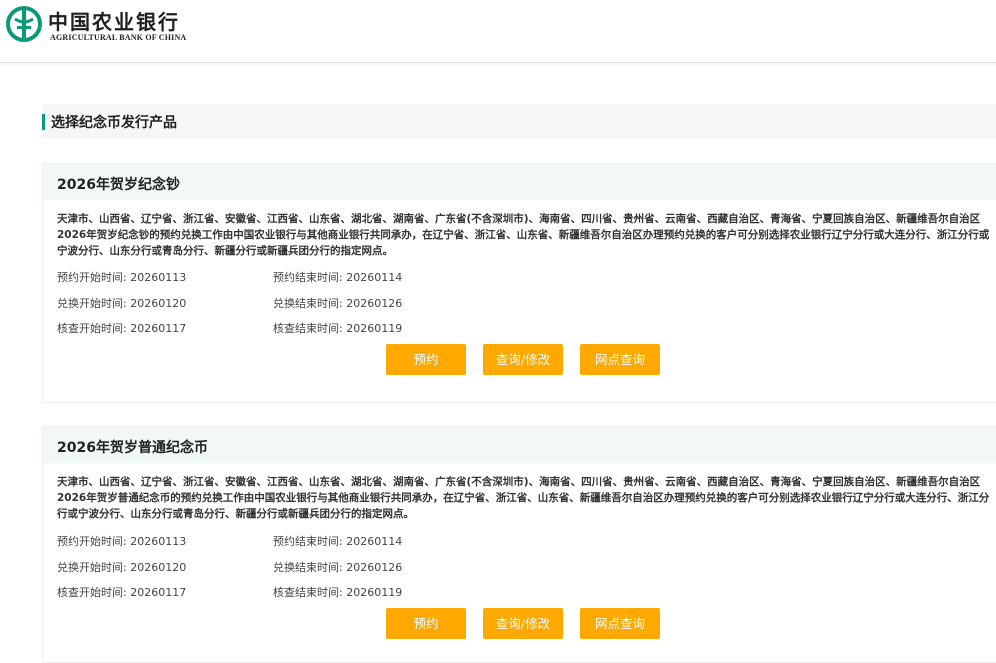 The image size is (996, 663). What do you see at coordinates (114, 22) in the screenshot?
I see `logo-chinese-name: 中国农业银行` at bounding box center [114, 22].